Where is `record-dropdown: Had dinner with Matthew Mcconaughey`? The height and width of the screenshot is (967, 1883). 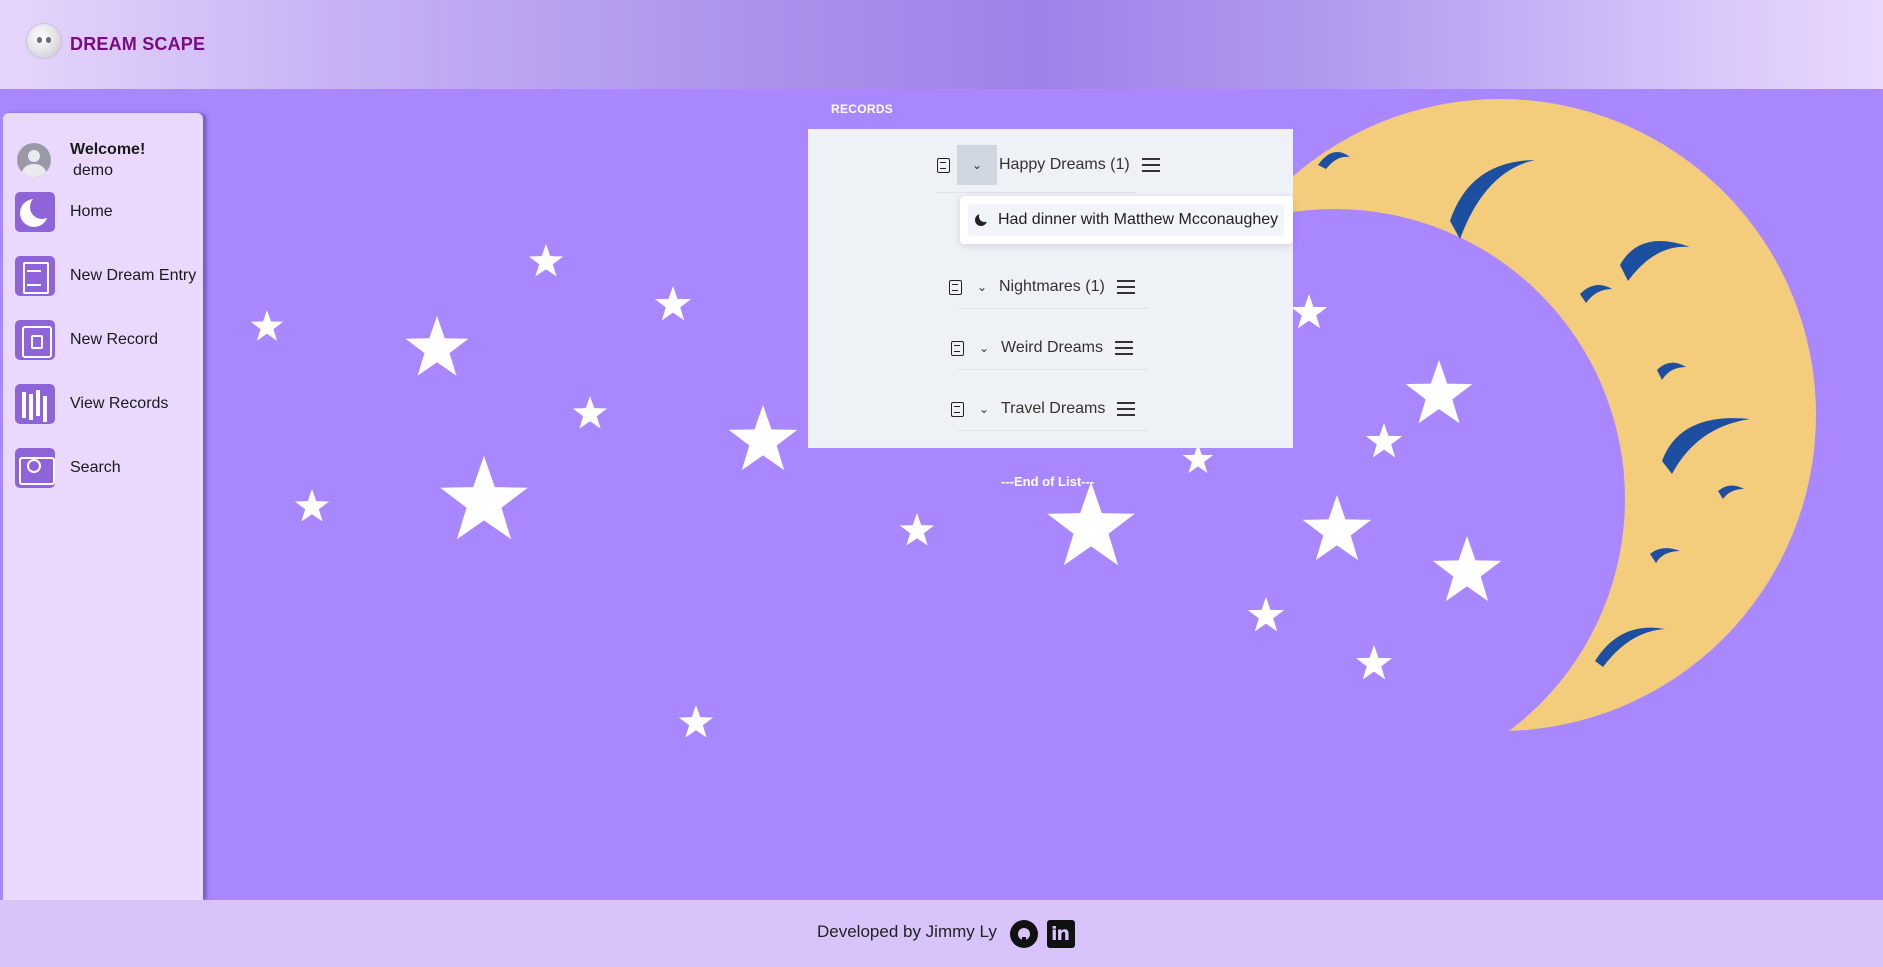 record-dropdown: Had dinner with Matthew Mcconaughey is located at coordinates (1126, 220).